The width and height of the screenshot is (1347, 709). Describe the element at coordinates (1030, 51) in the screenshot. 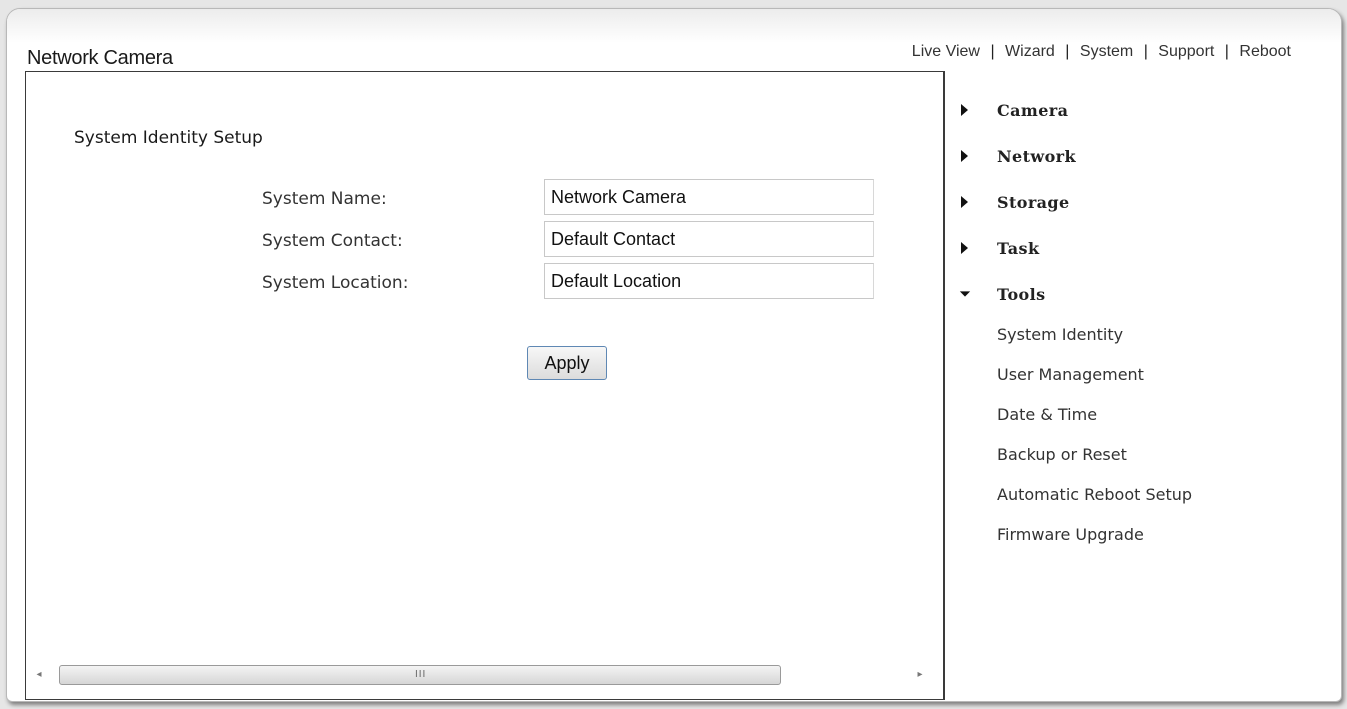

I see `nav-wizard: Wizard` at that location.